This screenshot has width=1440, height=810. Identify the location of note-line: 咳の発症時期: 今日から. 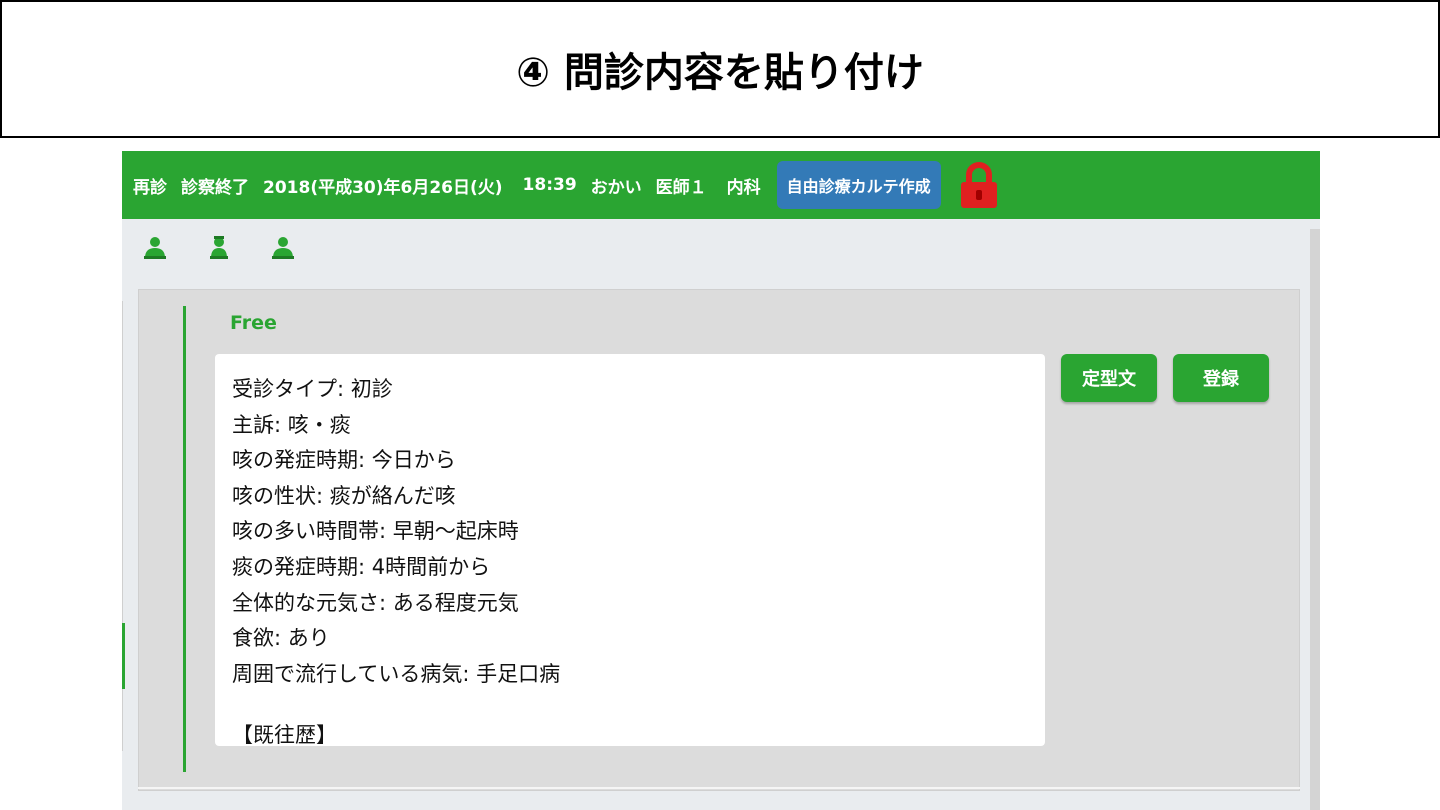
(344, 460).